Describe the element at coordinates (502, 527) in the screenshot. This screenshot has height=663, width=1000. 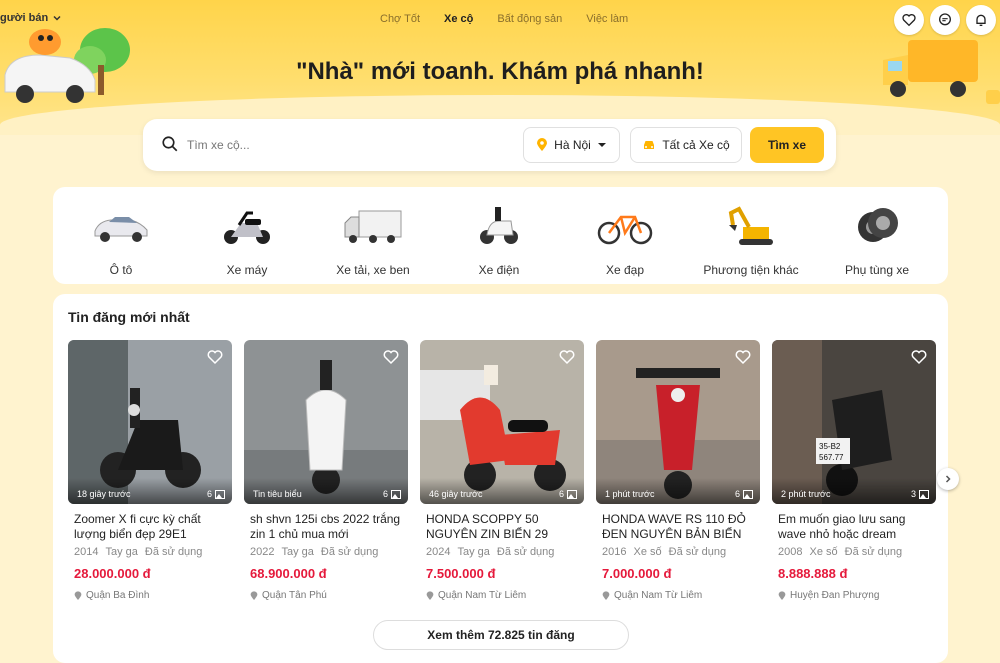
I see `listing-title: HONDA SCOPPY 50 NGUYÊN ZIN BIỂN 29` at that location.